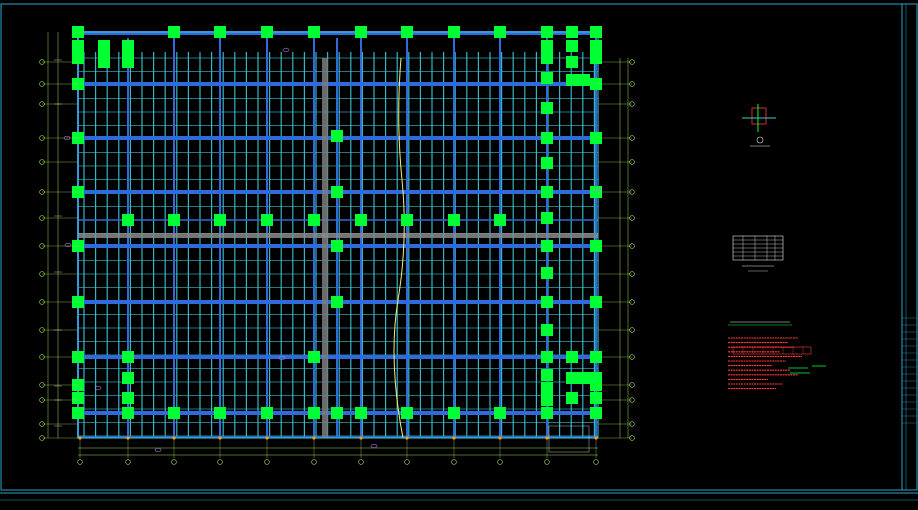 This screenshot has width=918, height=510. I want to click on detail-bubble, so click(760, 140).